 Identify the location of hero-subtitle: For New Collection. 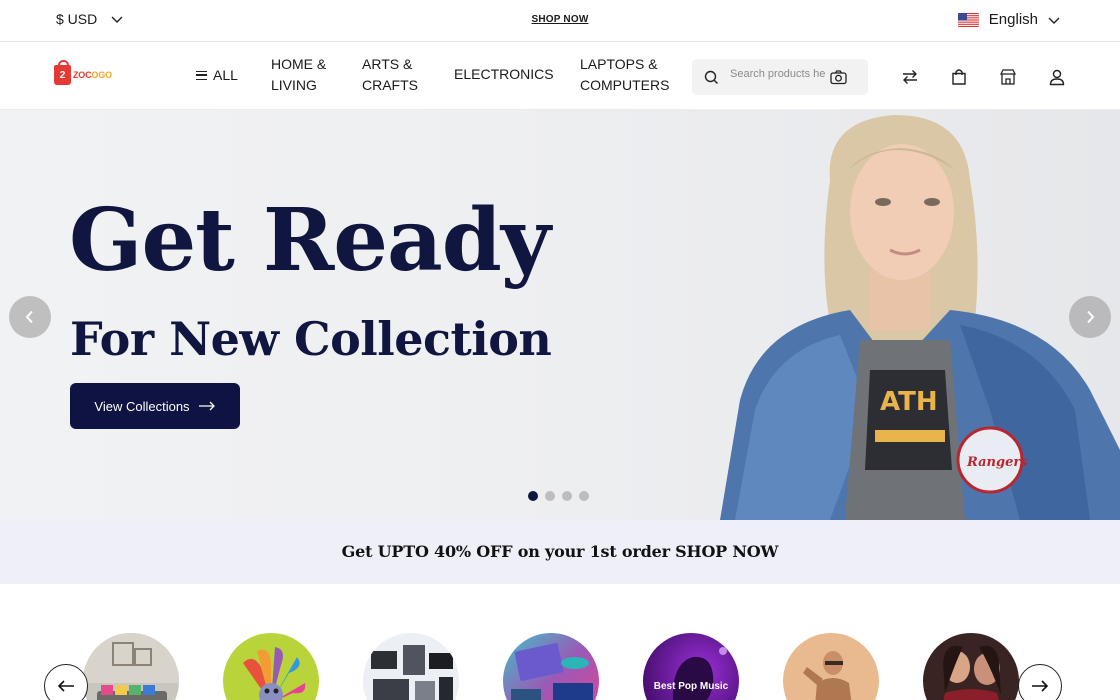
(311, 339).